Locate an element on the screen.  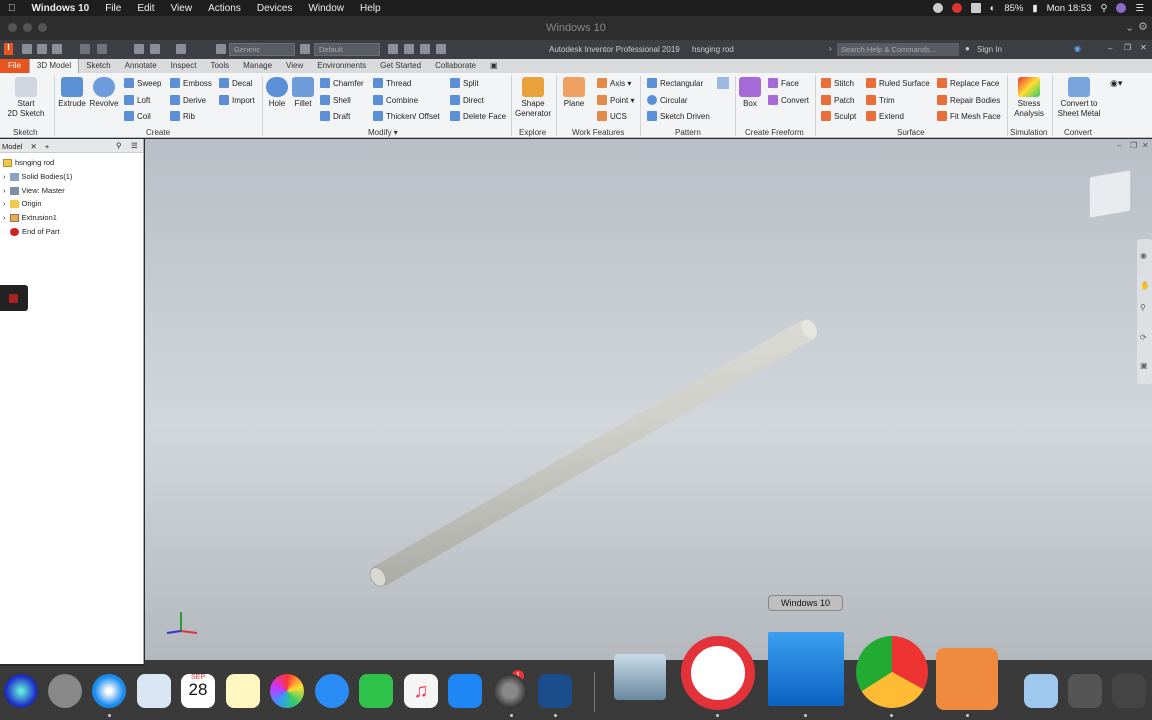
tab-inspect: Inspect is located at coordinates (184, 66).